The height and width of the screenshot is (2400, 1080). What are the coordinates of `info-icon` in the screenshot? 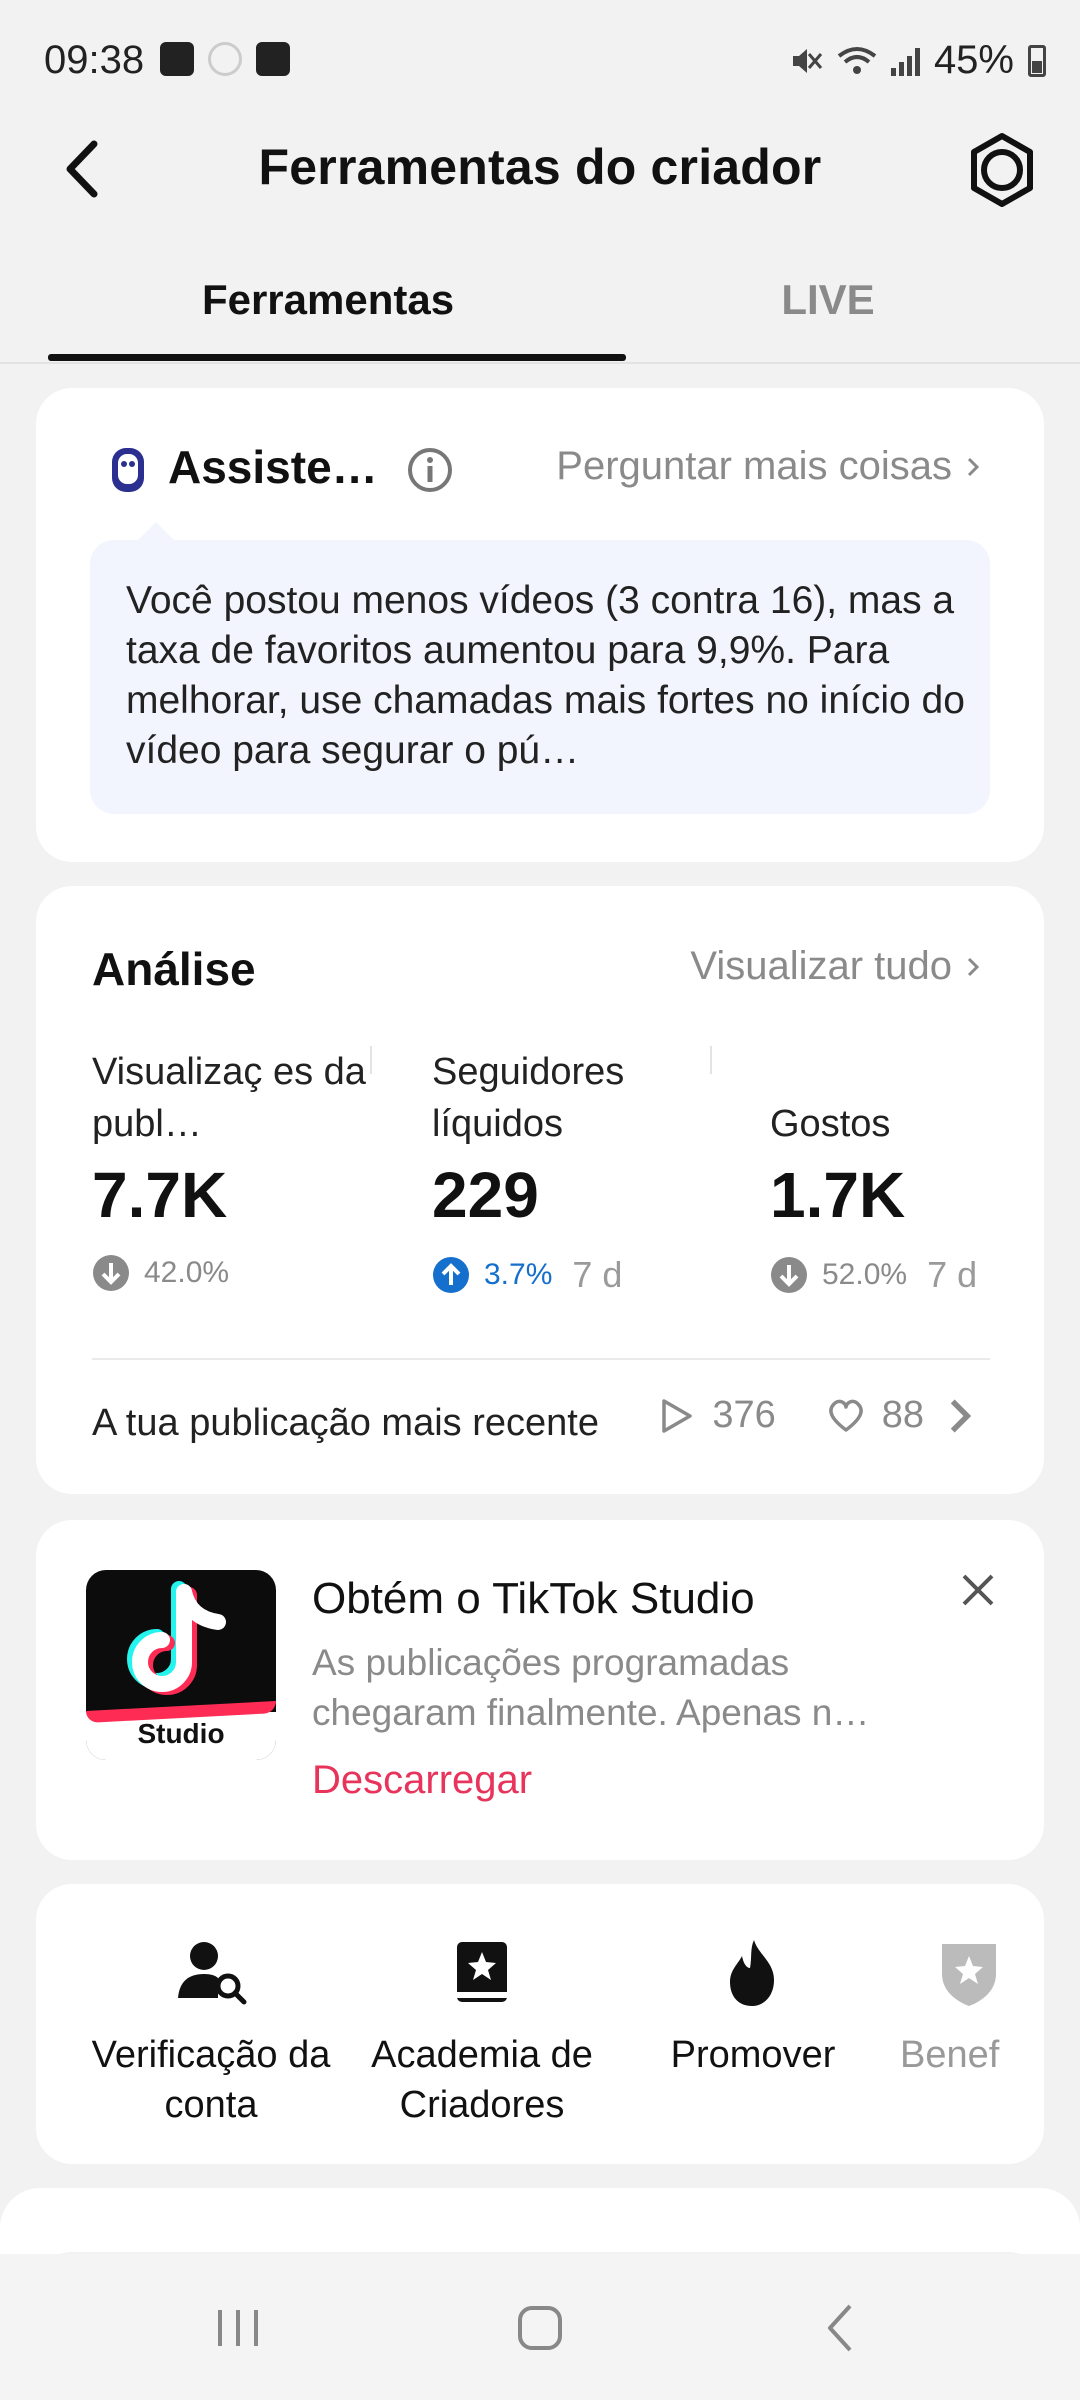 It's located at (430, 470).